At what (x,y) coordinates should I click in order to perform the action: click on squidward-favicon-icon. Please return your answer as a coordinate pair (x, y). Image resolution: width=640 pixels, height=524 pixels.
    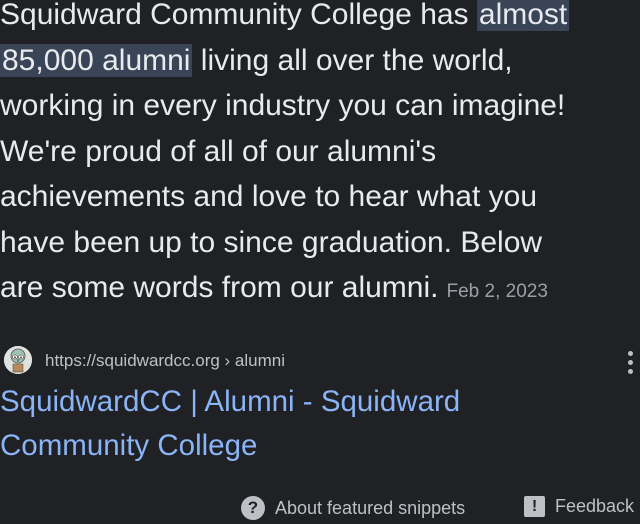
    Looking at the image, I should click on (18, 360).